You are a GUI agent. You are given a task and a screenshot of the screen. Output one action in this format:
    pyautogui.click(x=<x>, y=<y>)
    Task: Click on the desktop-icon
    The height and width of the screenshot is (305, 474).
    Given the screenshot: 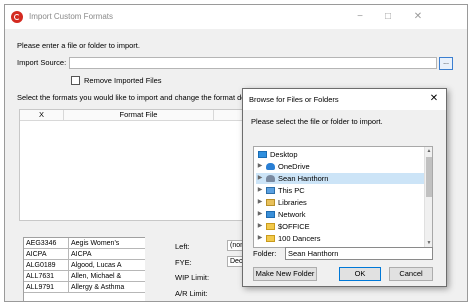 What is the action you would take?
    pyautogui.click(x=262, y=154)
    